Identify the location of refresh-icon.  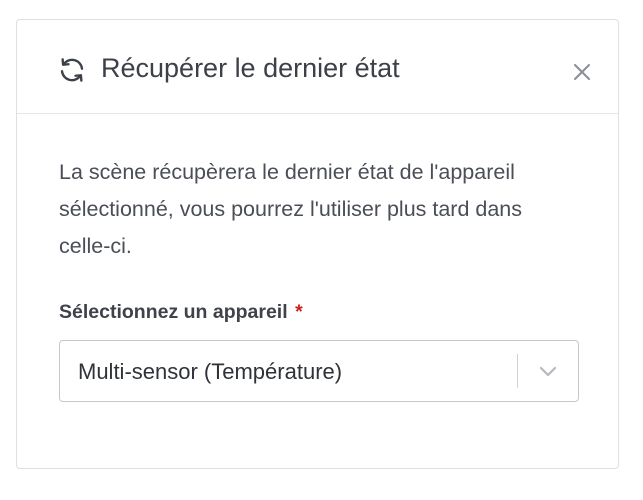
(72, 70).